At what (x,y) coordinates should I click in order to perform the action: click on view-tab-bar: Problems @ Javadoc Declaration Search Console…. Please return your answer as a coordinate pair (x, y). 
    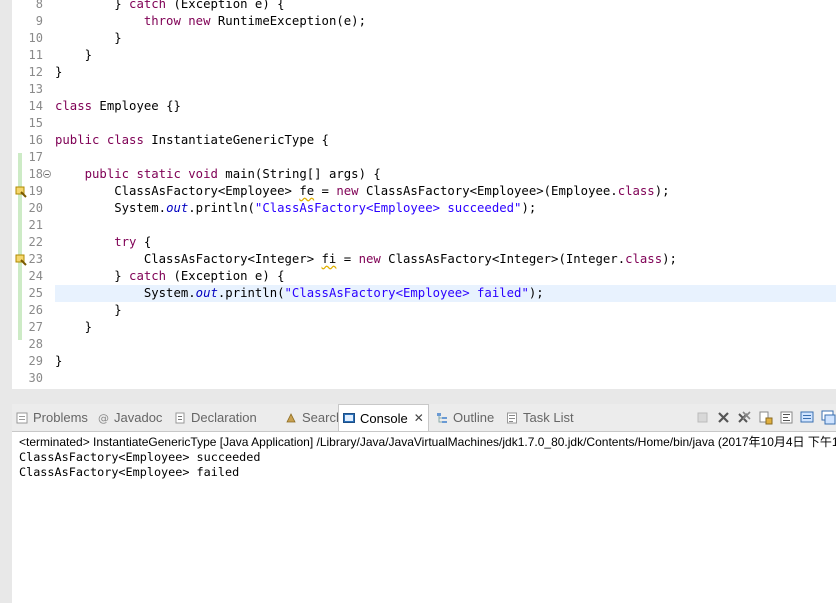
    Looking at the image, I should click on (424, 417).